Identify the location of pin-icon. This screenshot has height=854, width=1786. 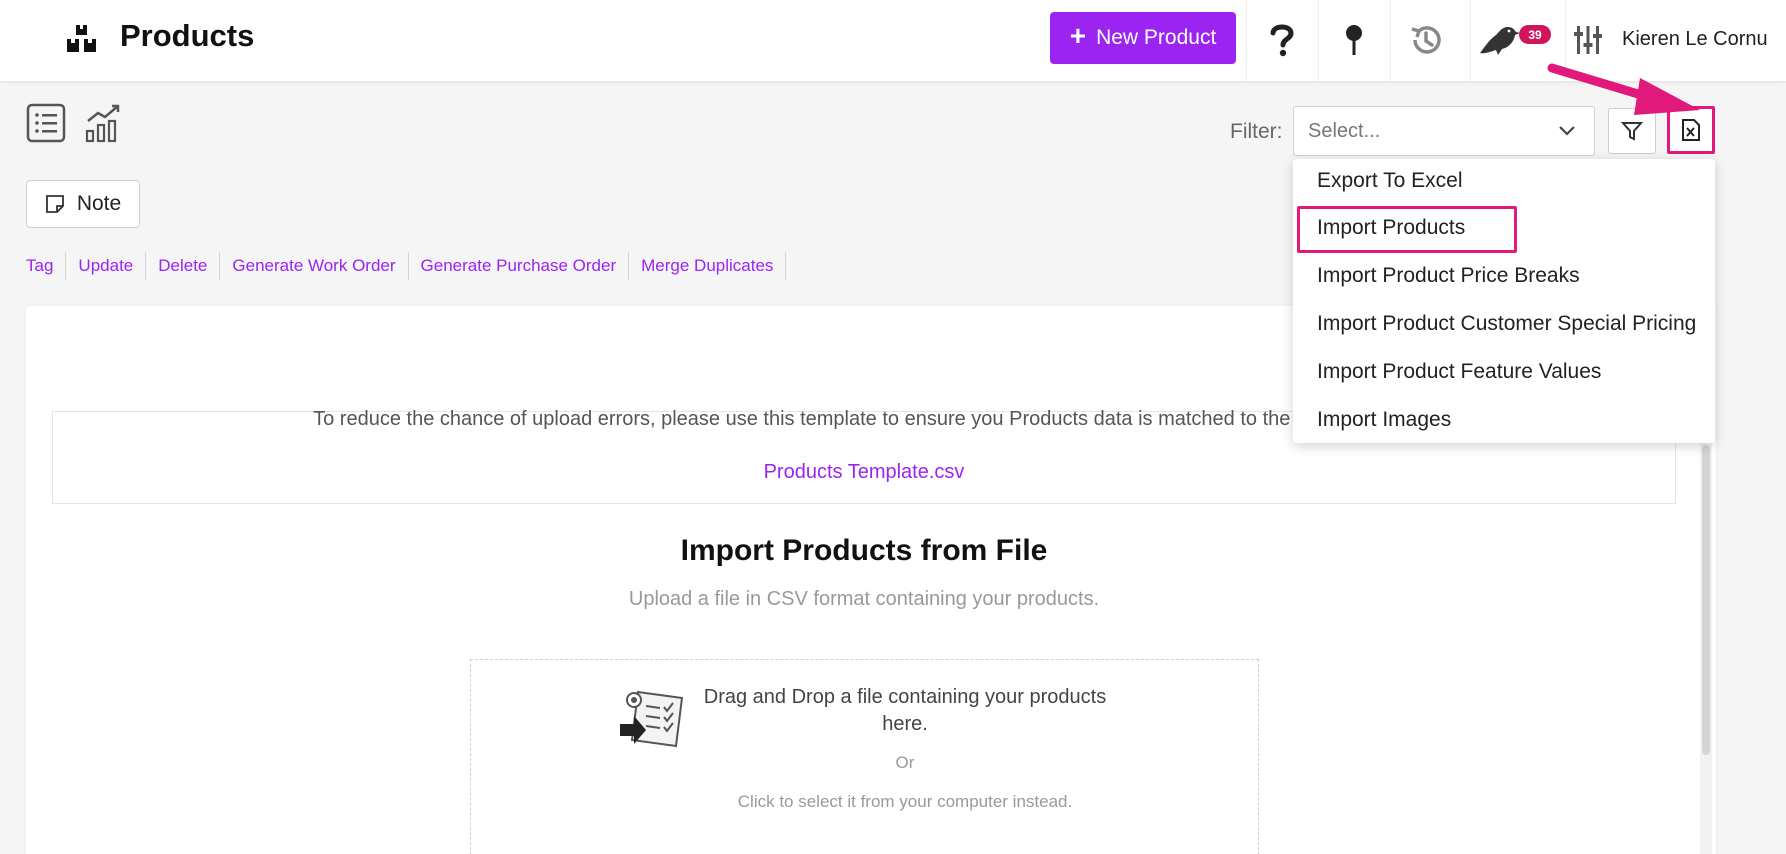
(1354, 40).